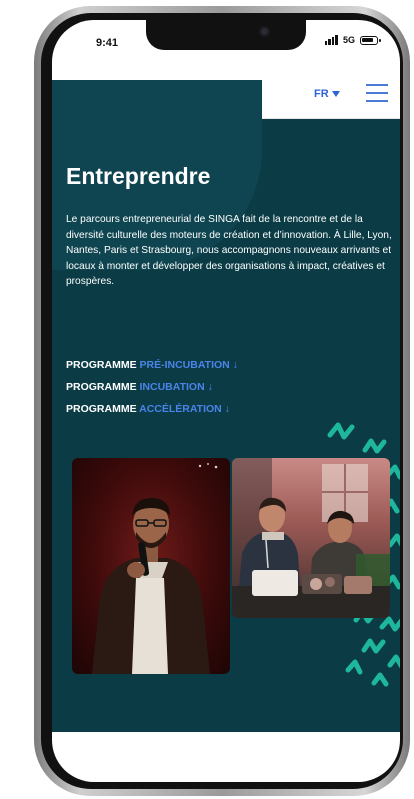 The image size is (414, 799). Describe the element at coordinates (321, 94) in the screenshot. I see `language-label: FR` at that location.